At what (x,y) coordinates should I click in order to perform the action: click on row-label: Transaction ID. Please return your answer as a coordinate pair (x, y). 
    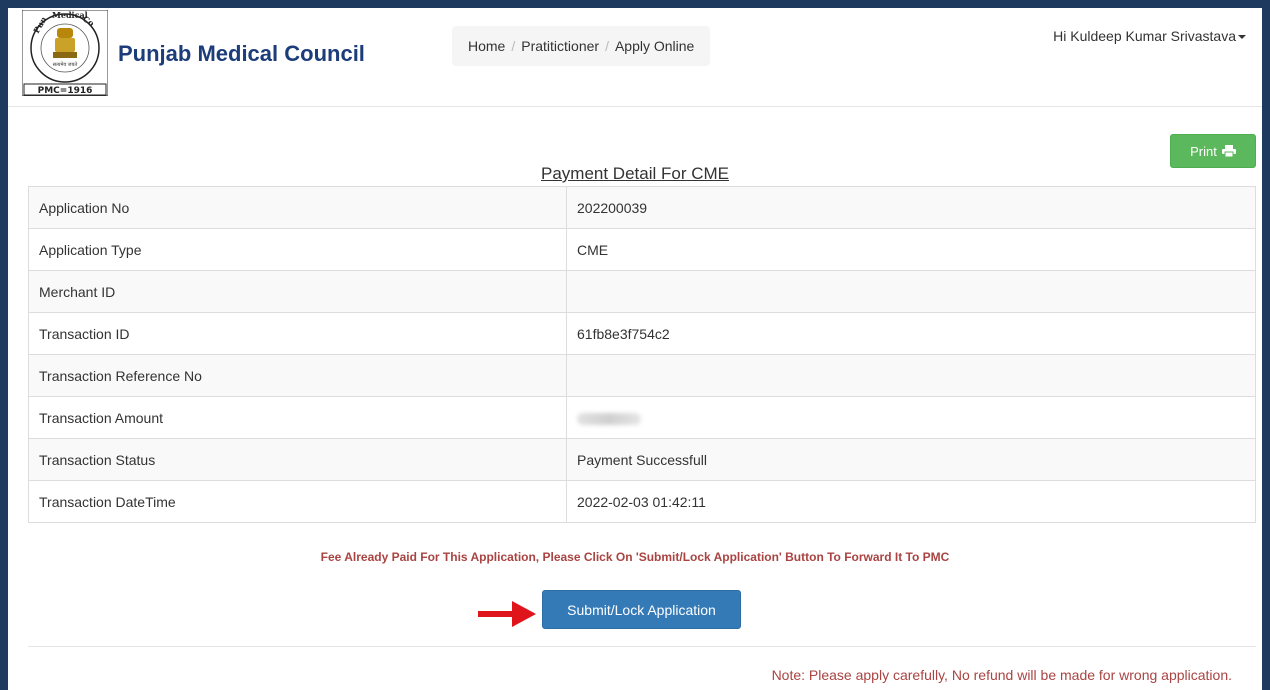
    Looking at the image, I should click on (297, 333).